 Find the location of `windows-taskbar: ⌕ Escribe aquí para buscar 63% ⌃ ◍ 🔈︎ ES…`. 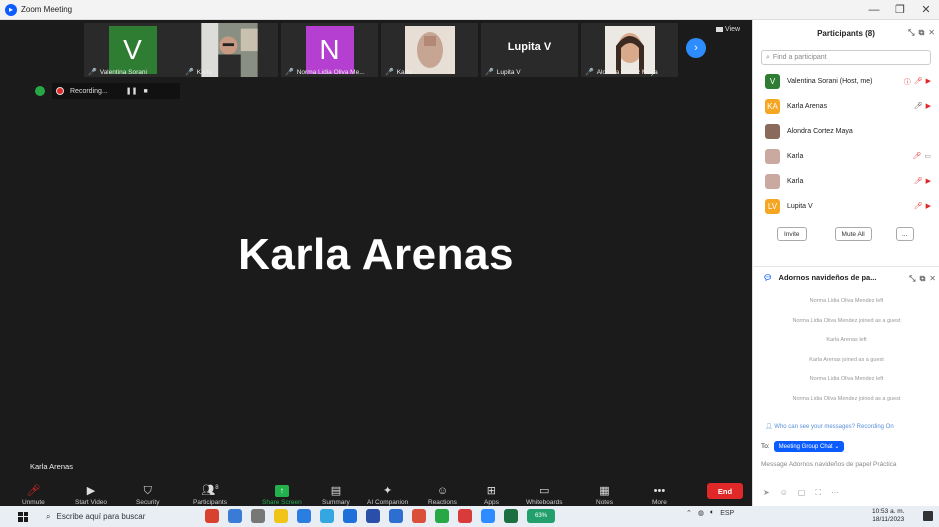

windows-taskbar: ⌕ Escribe aquí para buscar 63% ⌃ ◍ 🔈︎ ES… is located at coordinates (469, 516).